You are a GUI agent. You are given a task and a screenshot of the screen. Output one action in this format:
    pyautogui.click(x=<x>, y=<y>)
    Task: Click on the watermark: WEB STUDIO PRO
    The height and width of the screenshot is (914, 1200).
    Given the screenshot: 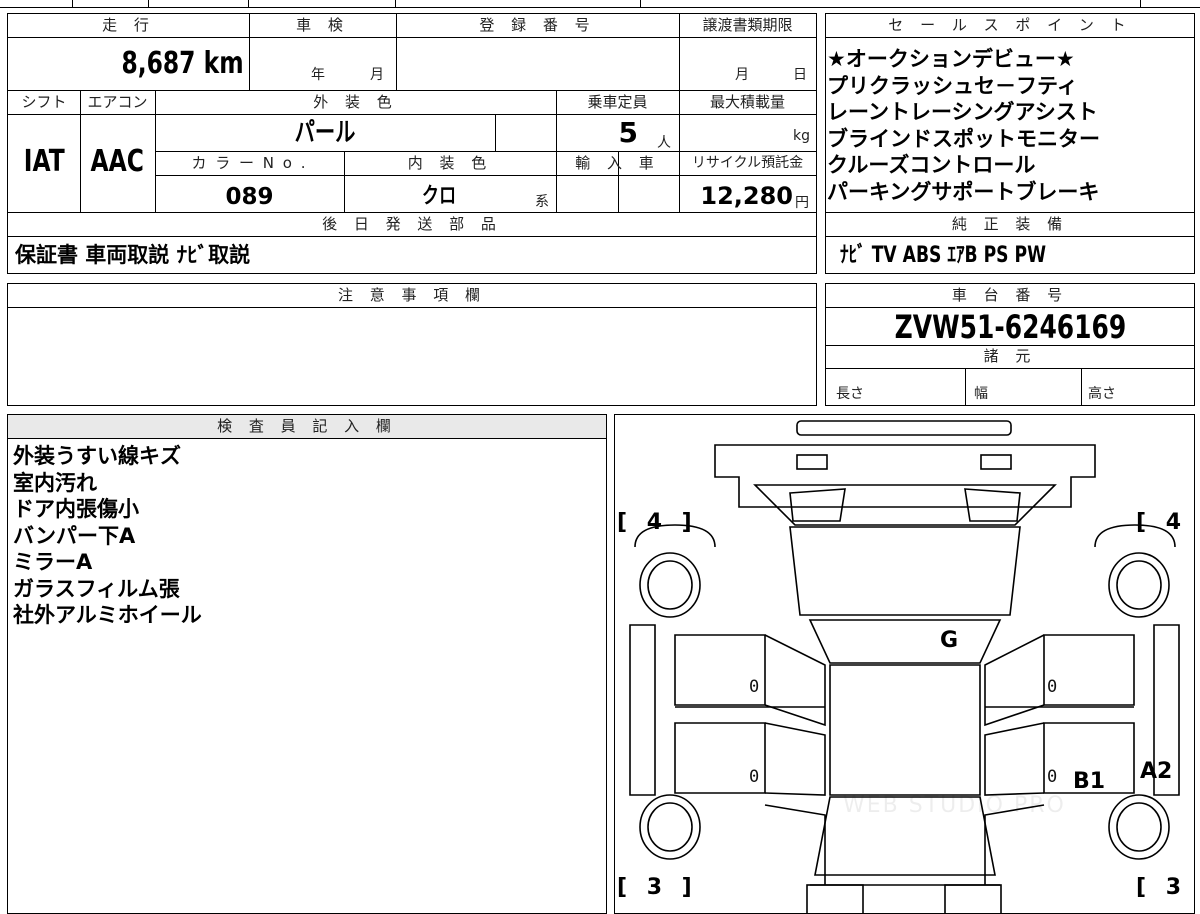 What is the action you would take?
    pyautogui.click(x=954, y=805)
    